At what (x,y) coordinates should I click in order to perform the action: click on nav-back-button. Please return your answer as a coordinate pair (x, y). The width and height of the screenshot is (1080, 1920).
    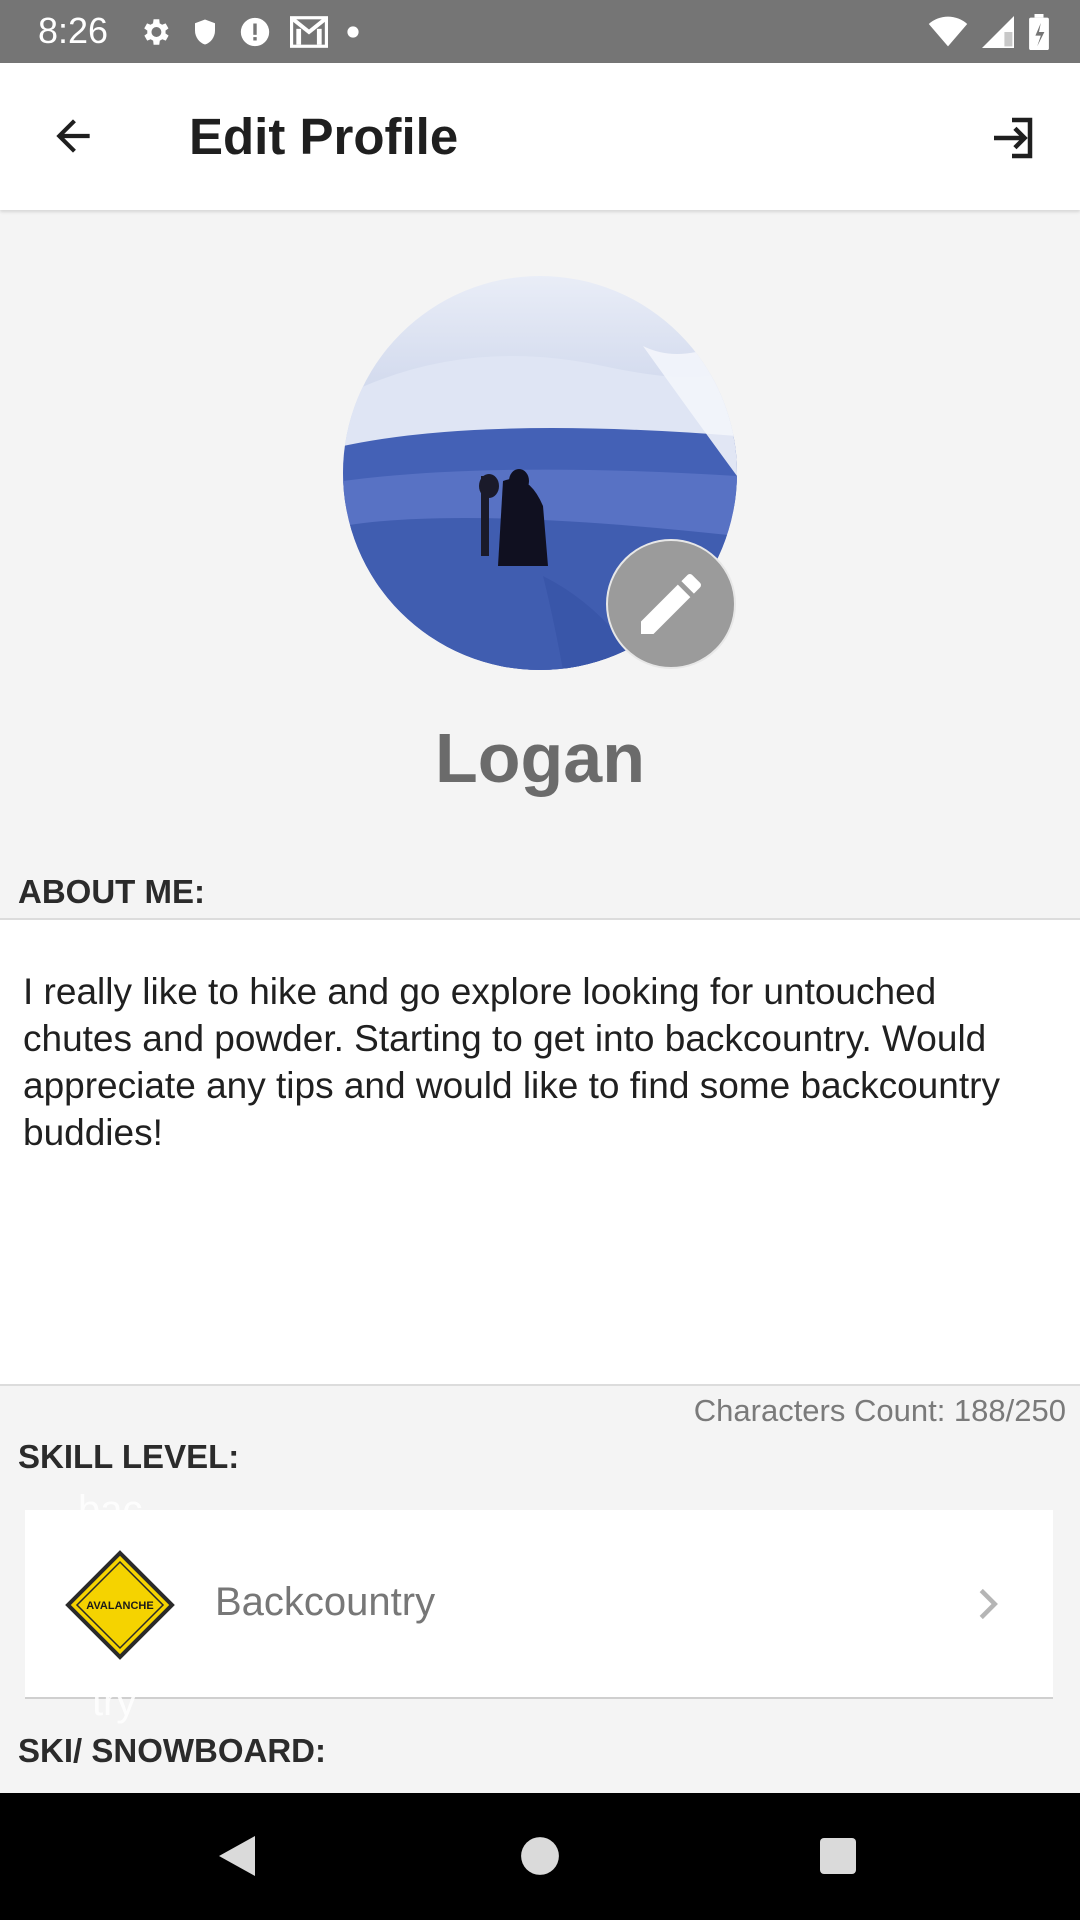
    Looking at the image, I should click on (237, 1856).